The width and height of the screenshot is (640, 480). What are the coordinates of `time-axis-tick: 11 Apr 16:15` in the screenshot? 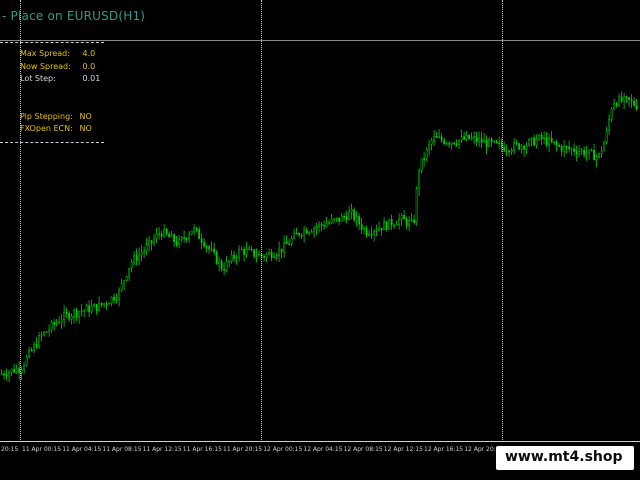 It's located at (202, 449).